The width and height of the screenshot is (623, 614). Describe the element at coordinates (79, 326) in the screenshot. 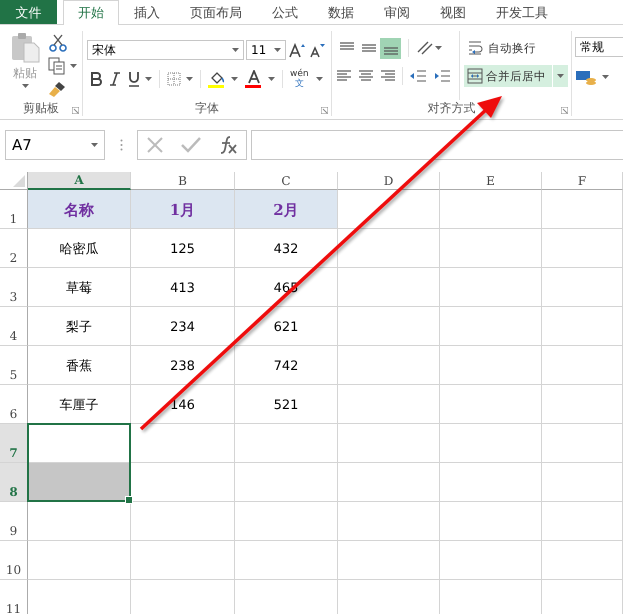

I see `table-cell: 梨子` at that location.